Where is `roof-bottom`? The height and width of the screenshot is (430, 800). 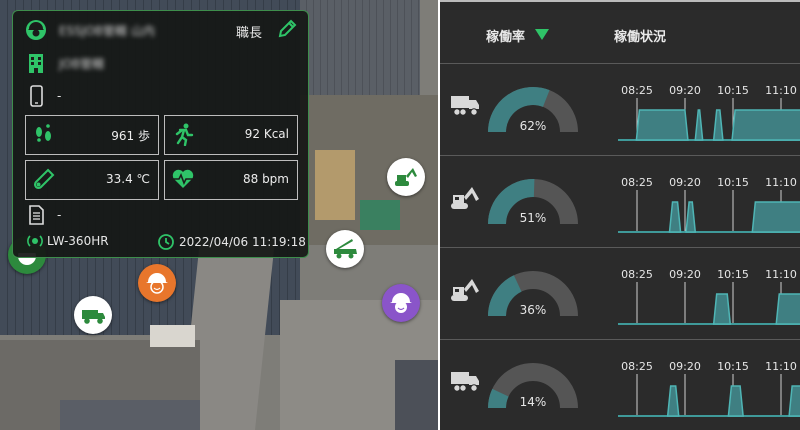 roof-bottom is located at coordinates (130, 415).